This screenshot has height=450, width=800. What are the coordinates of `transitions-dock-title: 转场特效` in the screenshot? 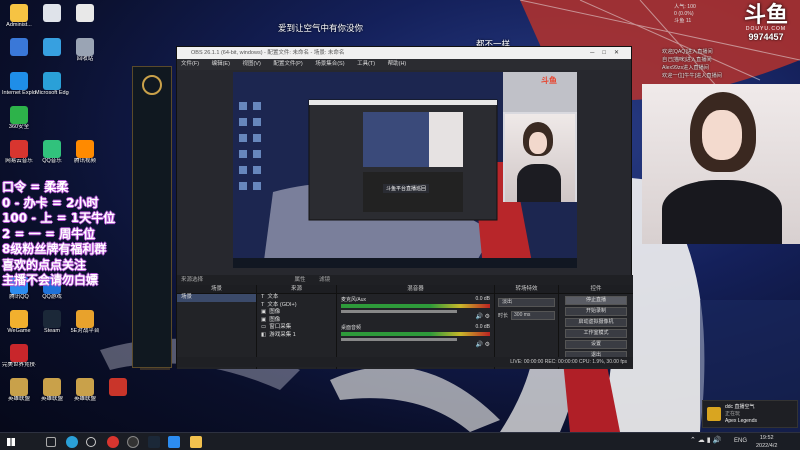 It's located at (526, 289).